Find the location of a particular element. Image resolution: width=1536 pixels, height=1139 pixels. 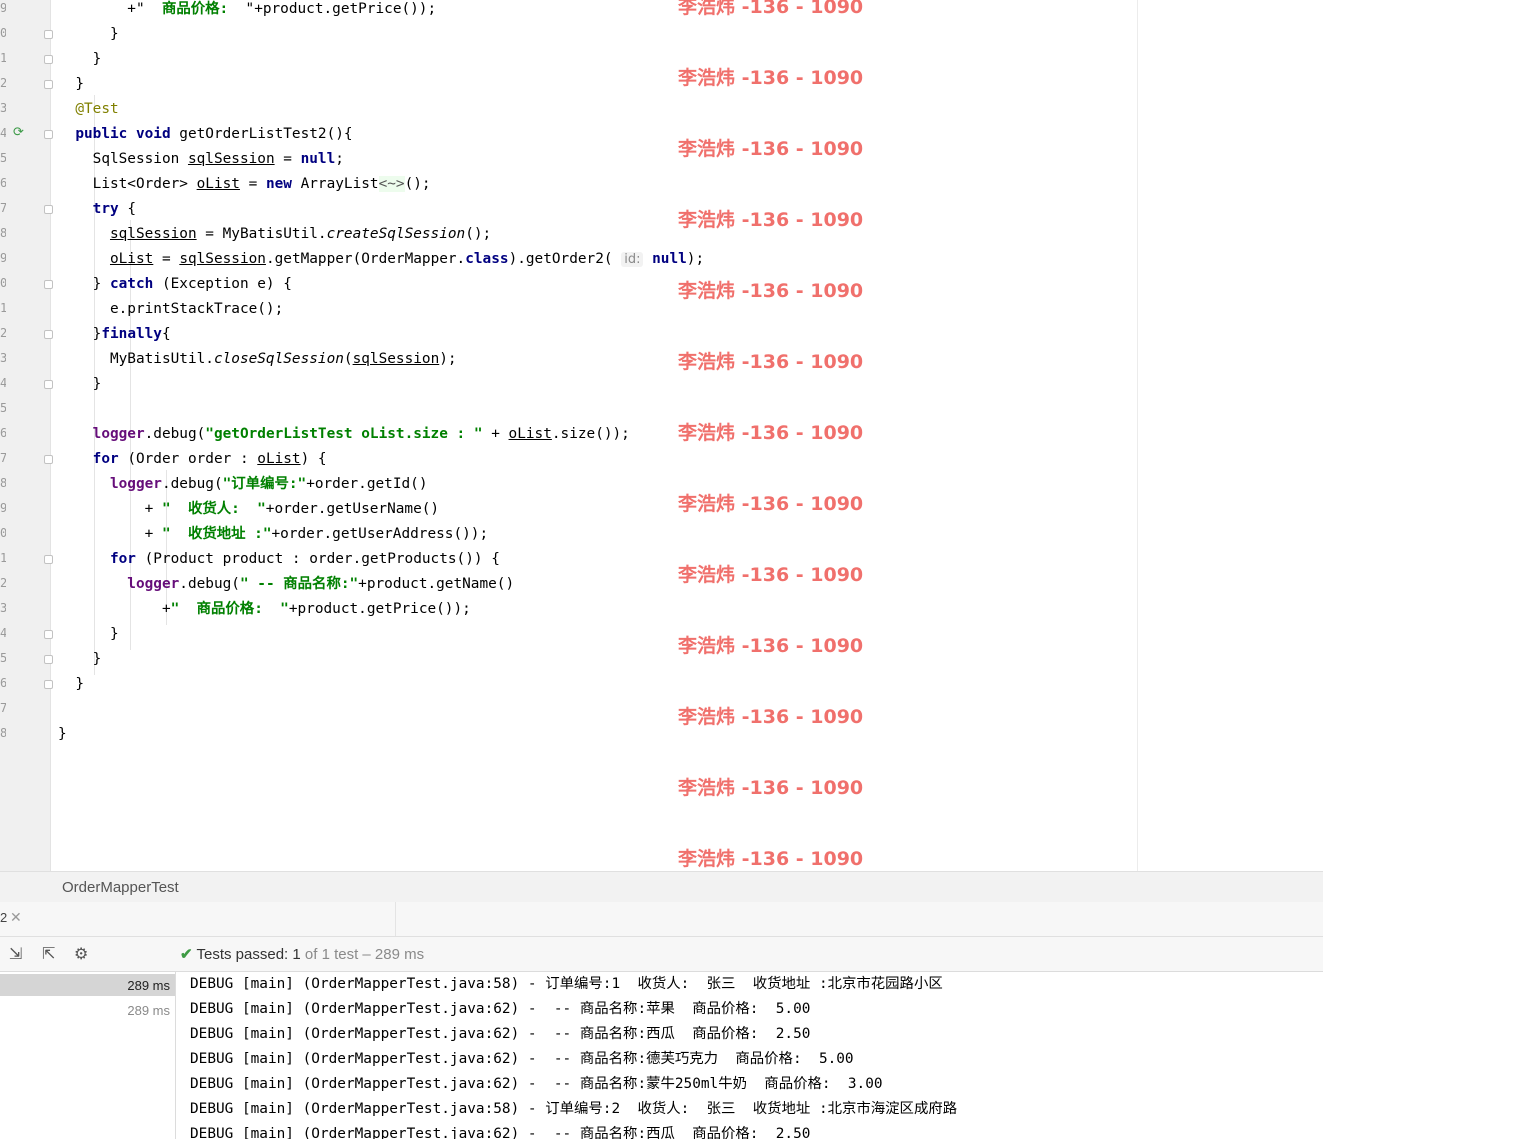

code-token: +order.getUserAddress()); is located at coordinates (380, 534).